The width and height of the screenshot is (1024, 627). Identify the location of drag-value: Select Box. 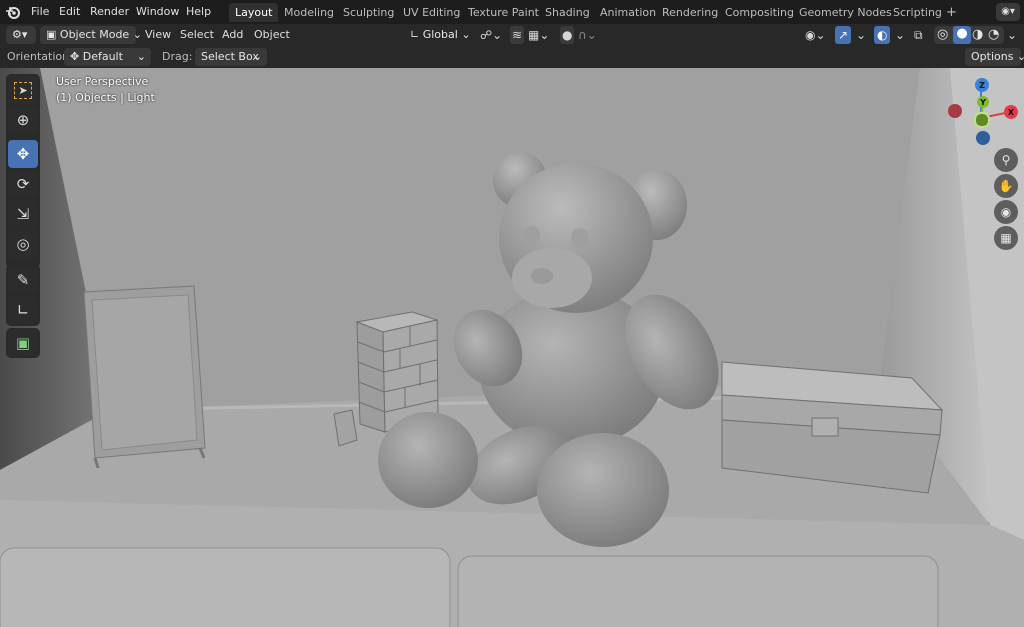
(230, 56).